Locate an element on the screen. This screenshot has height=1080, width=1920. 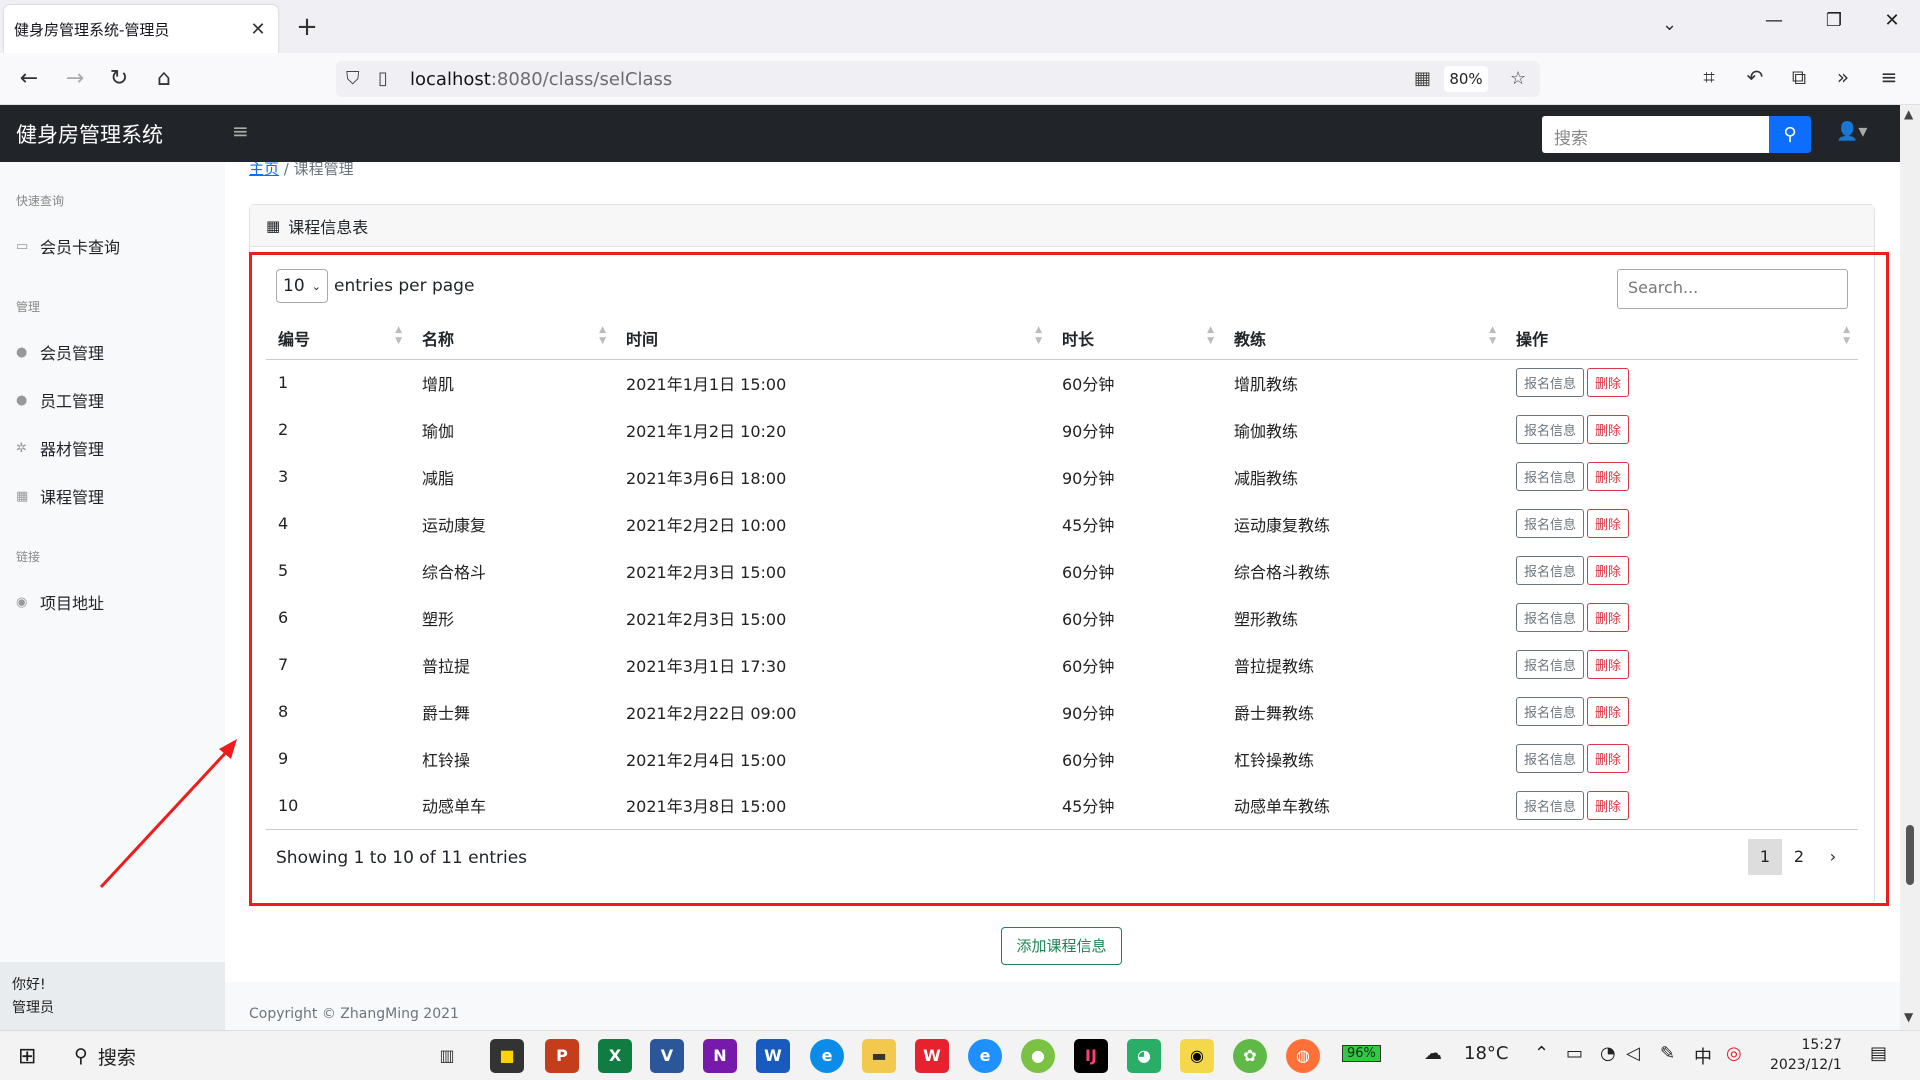
wps-icon: W is located at coordinates (932, 1056).